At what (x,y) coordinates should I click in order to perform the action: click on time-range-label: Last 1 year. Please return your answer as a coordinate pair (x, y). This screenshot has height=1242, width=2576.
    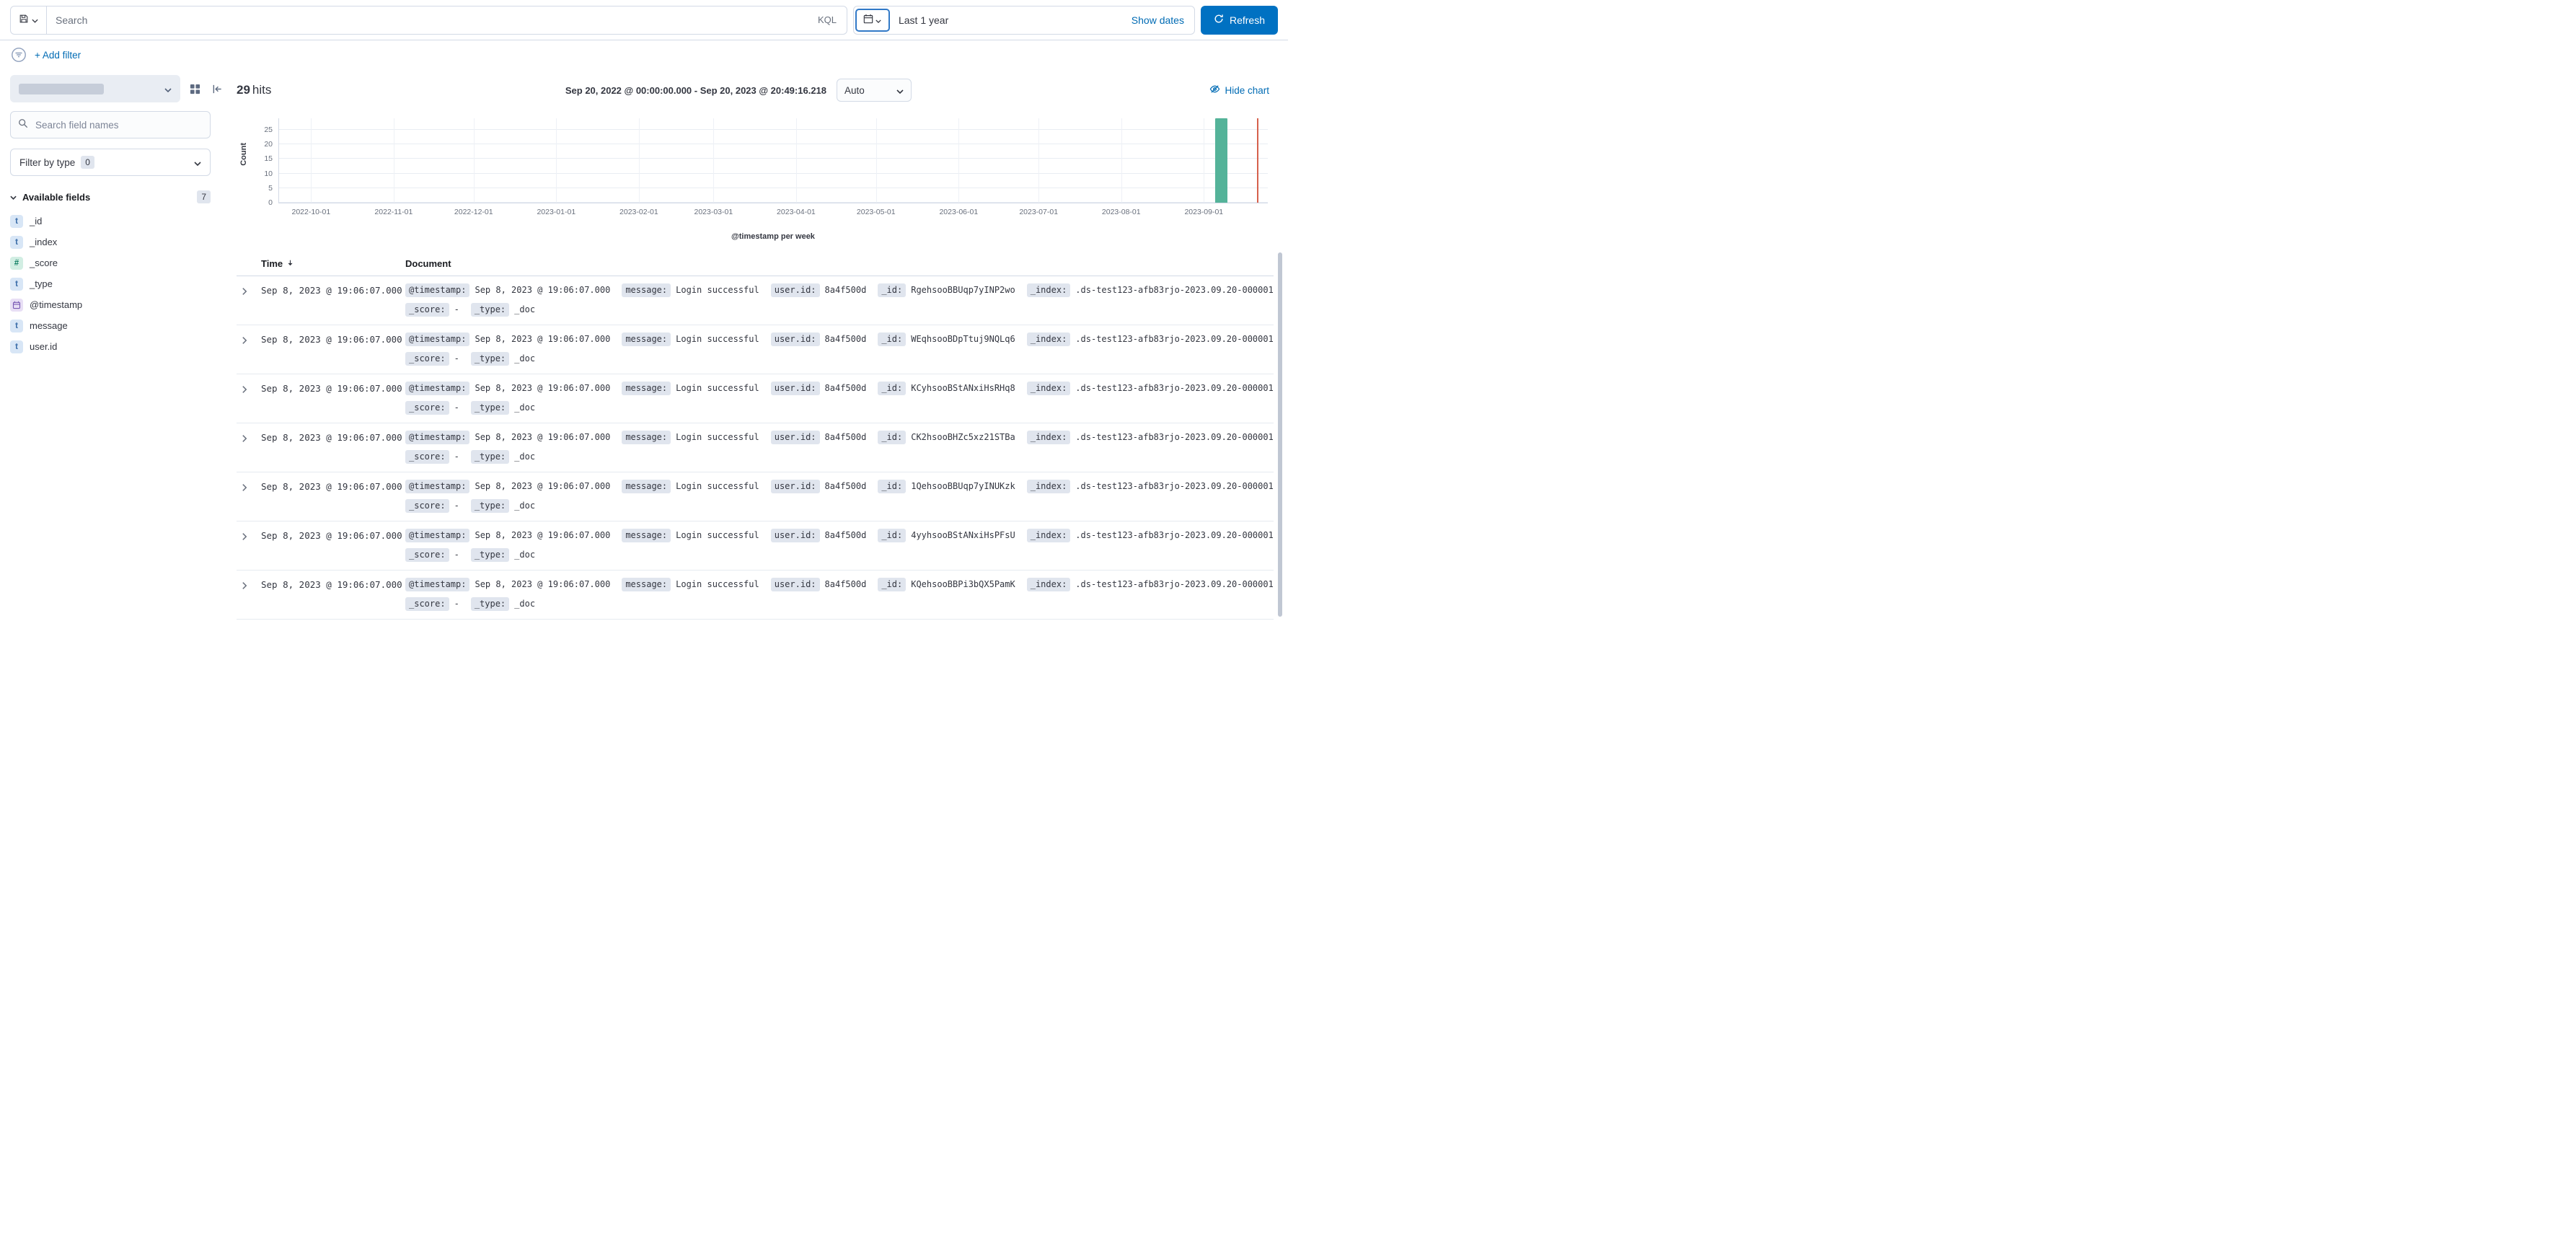
    Looking at the image, I should click on (1006, 20).